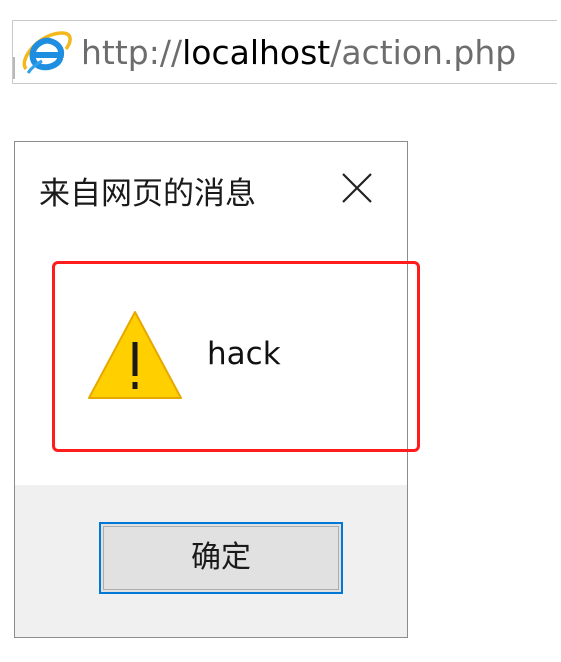  Describe the element at coordinates (147, 194) in the screenshot. I see `dialog-title: 来自网页的消息` at that location.